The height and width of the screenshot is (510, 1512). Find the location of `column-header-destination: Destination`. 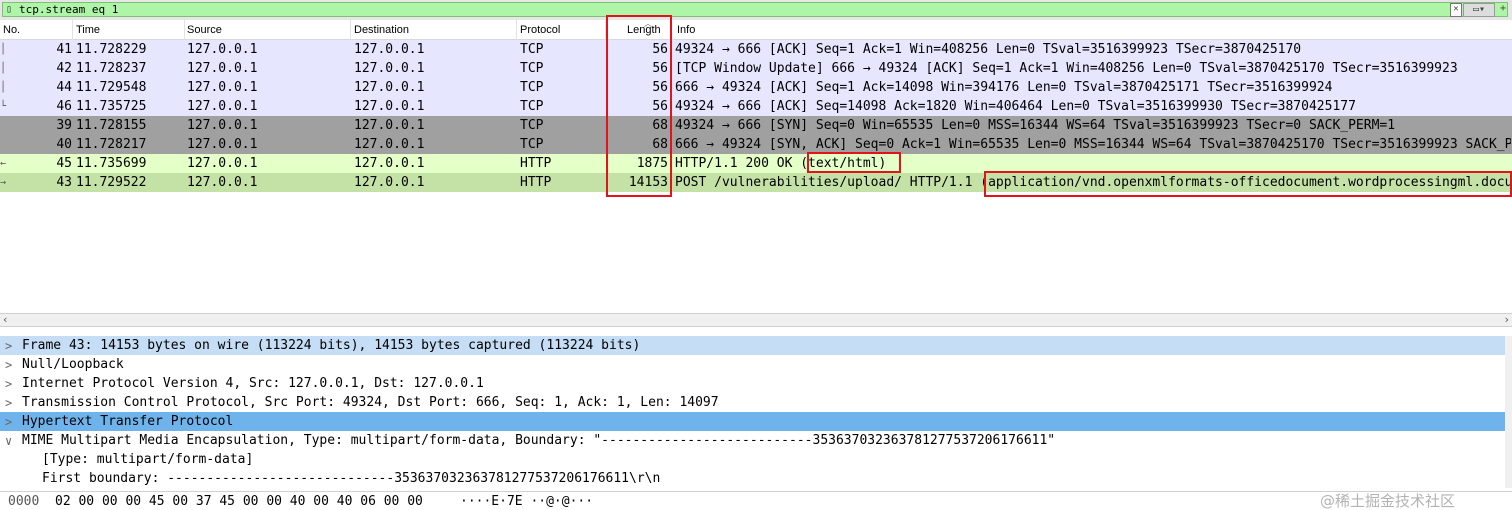

column-header-destination: Destination is located at coordinates (381, 30).